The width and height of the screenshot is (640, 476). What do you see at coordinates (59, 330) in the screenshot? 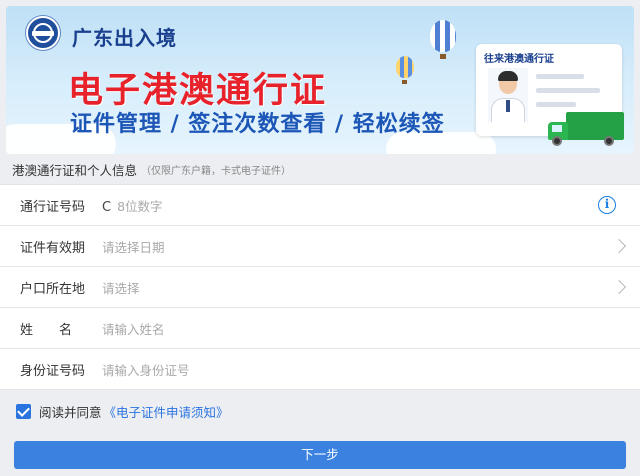
I see `name-label: 姓名` at bounding box center [59, 330].